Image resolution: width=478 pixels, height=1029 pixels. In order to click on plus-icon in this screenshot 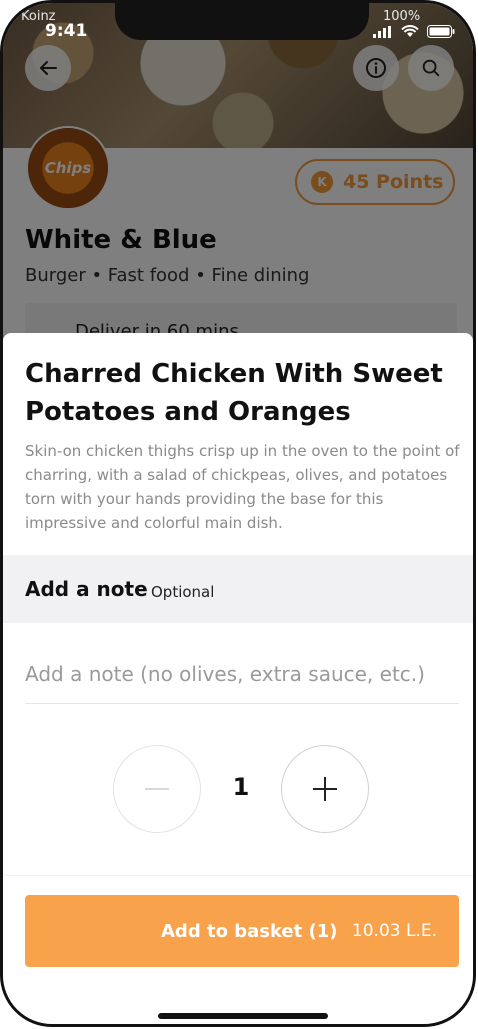, I will do `click(325, 789)`.